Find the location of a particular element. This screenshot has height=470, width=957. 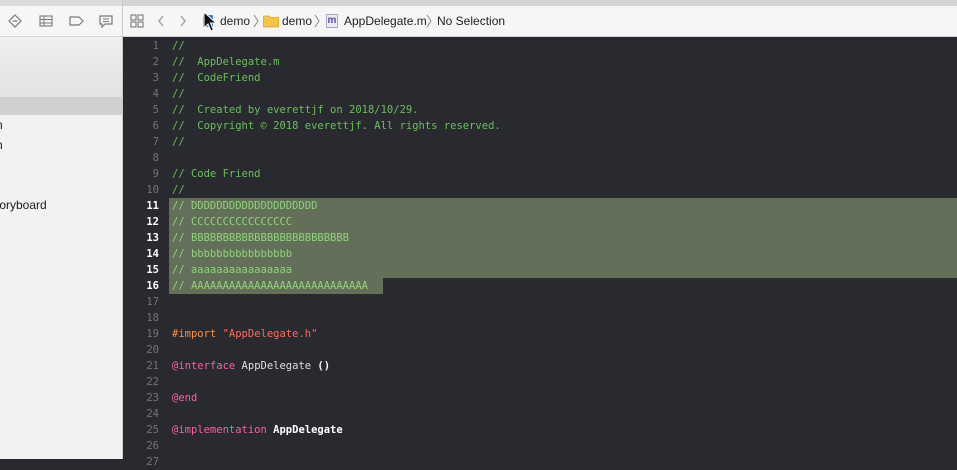

comment-text: // bbbbbbbbbbbbbbbb is located at coordinates (232, 254).